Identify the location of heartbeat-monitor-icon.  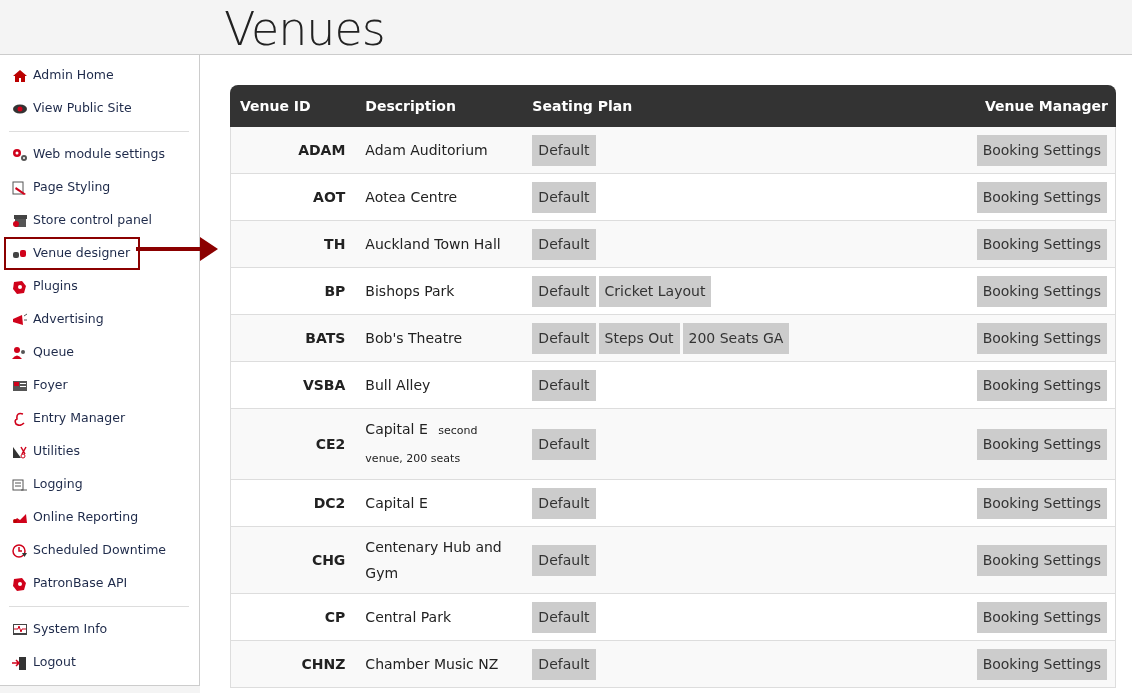
(20, 629).